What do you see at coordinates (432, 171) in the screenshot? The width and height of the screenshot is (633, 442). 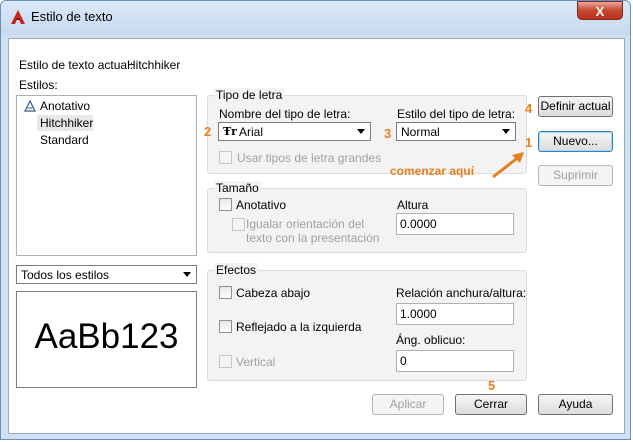 I see `start-here-hint: comenzar aquí` at bounding box center [432, 171].